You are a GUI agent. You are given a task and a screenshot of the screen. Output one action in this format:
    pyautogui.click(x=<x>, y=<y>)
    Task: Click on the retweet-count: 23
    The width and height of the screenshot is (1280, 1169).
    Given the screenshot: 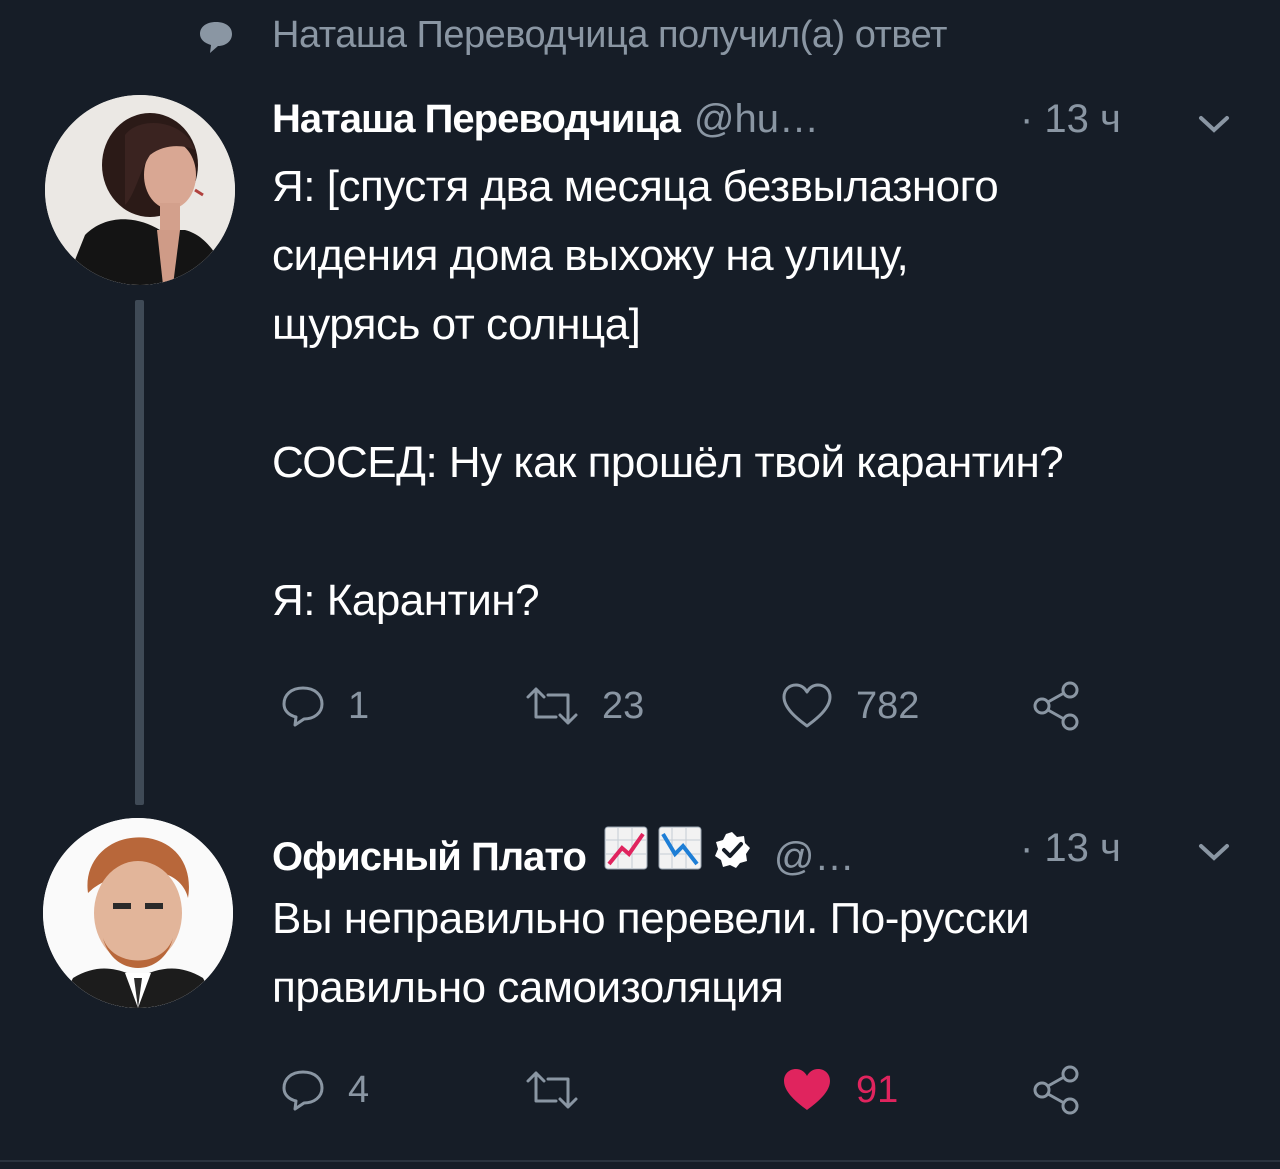 What is the action you would take?
    pyautogui.click(x=623, y=705)
    